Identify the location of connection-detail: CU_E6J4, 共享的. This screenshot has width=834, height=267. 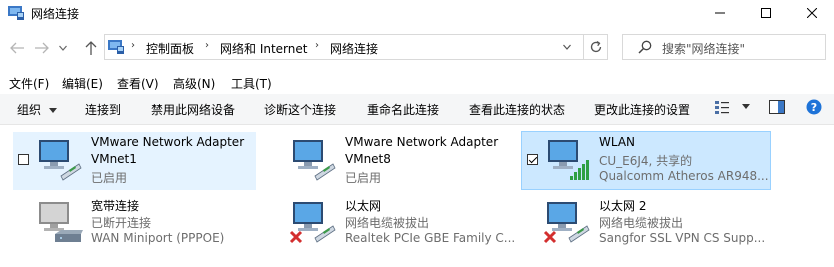
(646, 161).